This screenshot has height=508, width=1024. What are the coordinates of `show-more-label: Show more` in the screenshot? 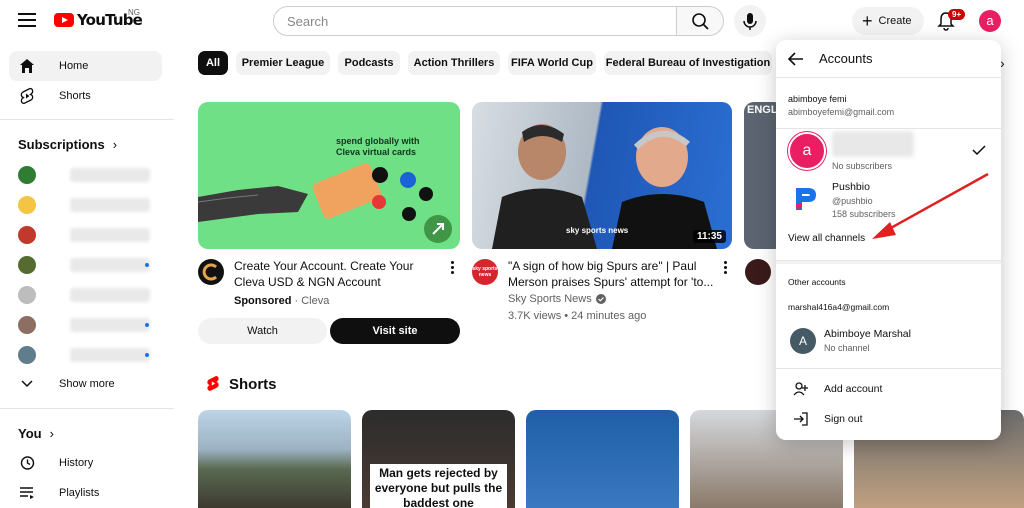 It's located at (87, 384).